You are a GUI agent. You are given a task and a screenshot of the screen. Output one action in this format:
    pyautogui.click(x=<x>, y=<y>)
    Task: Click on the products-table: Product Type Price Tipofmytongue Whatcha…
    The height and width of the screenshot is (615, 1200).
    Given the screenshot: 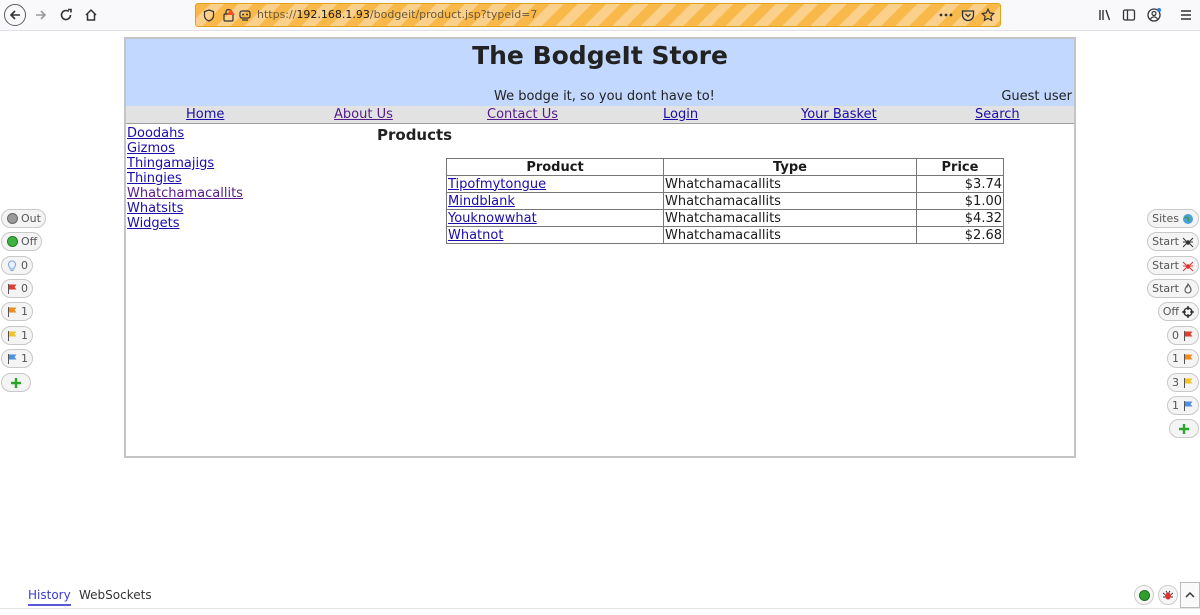 What is the action you would take?
    pyautogui.click(x=725, y=201)
    